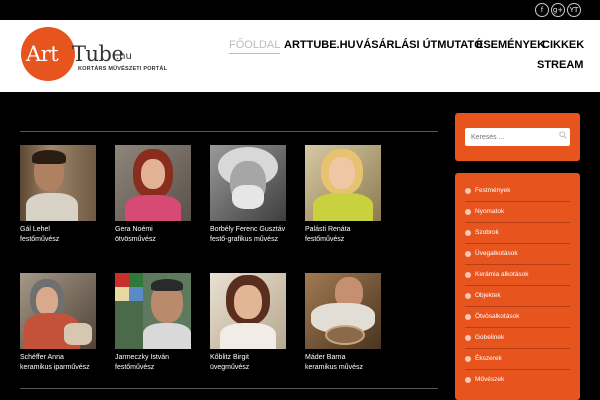 The height and width of the screenshot is (400, 600). Describe the element at coordinates (558, 10) in the screenshot. I see `google-plus-icon: g+` at that location.